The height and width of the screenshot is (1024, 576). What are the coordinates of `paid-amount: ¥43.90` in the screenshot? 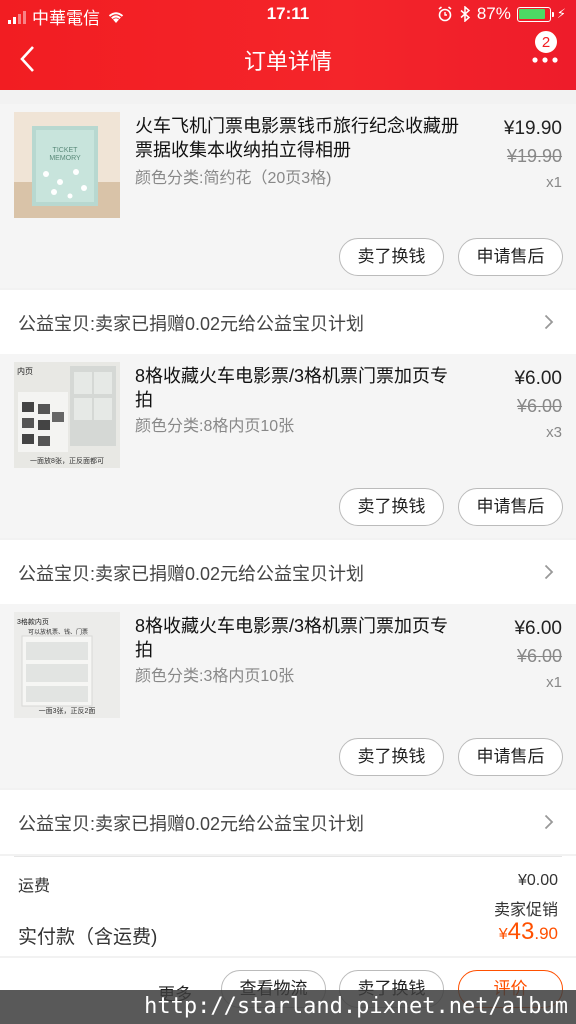 It's located at (528, 932).